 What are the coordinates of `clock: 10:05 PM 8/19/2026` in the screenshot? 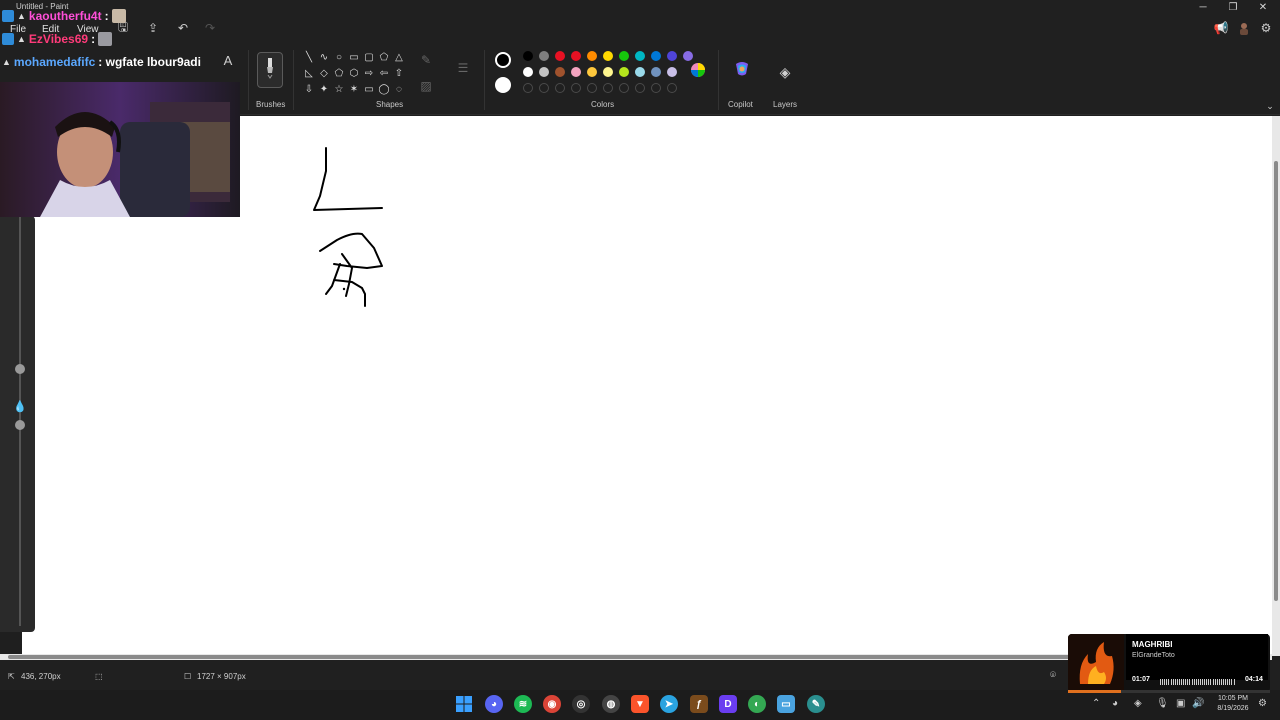 It's located at (1233, 704).